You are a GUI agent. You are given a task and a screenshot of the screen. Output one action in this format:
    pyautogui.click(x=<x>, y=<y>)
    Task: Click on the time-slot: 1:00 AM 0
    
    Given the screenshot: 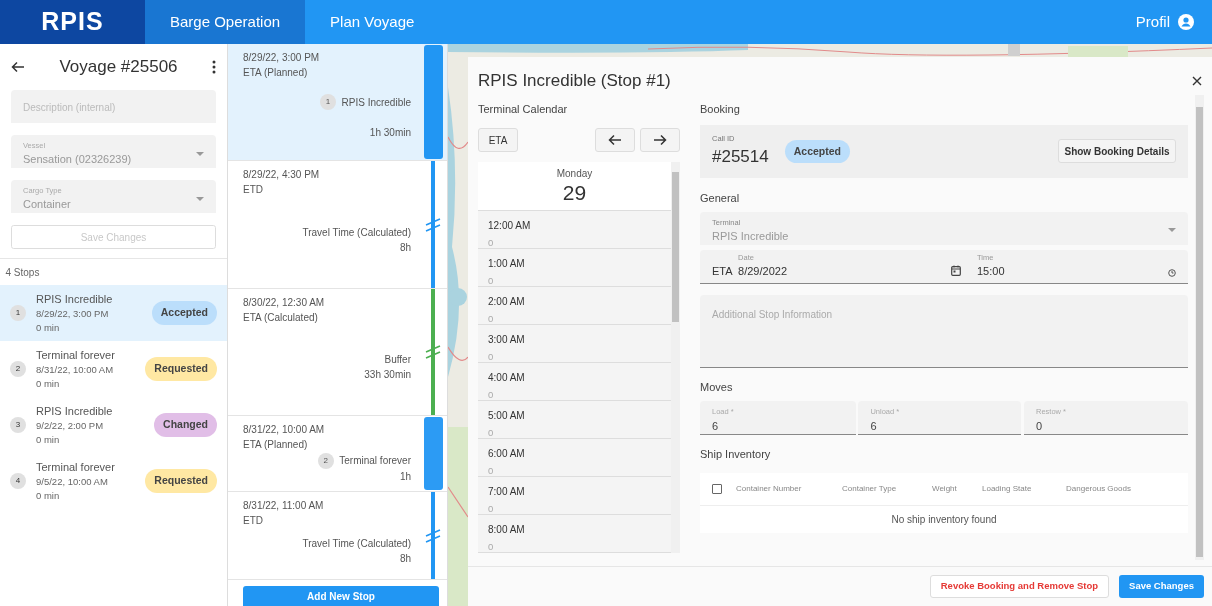 What is the action you would take?
    pyautogui.click(x=574, y=268)
    